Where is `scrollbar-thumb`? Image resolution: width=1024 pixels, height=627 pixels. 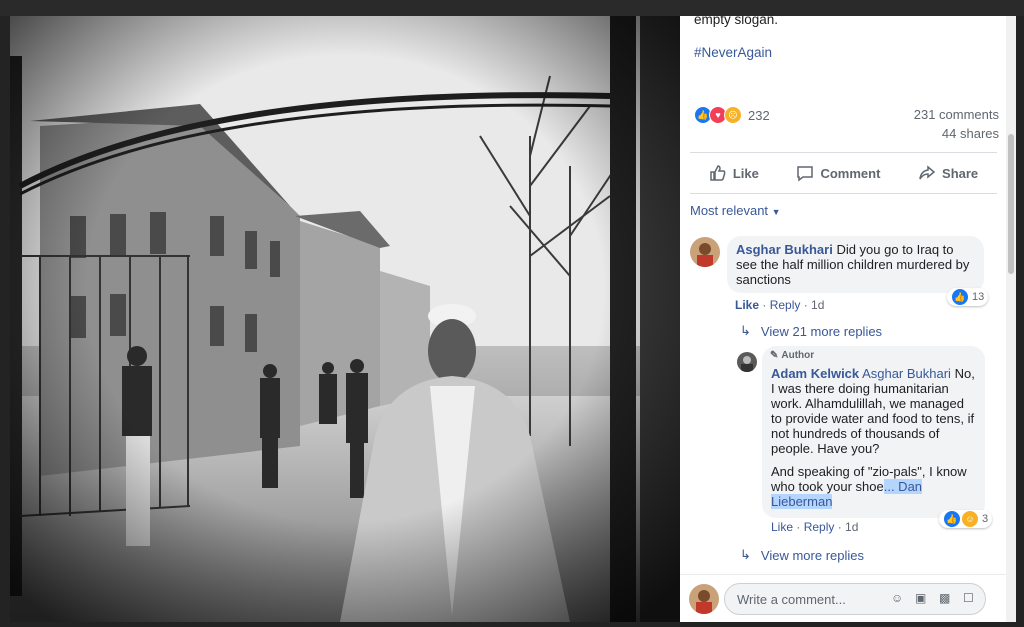 scrollbar-thumb is located at coordinates (1011, 204).